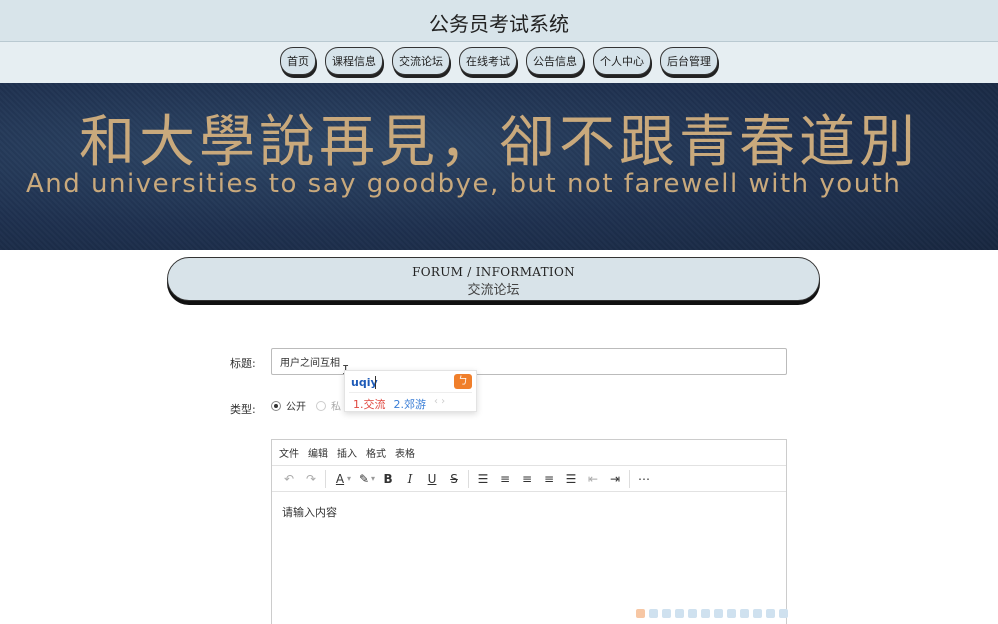 This screenshot has width=998, height=624. Describe the element at coordinates (555, 61) in the screenshot. I see `nav-item-announcements: 公告信息` at that location.